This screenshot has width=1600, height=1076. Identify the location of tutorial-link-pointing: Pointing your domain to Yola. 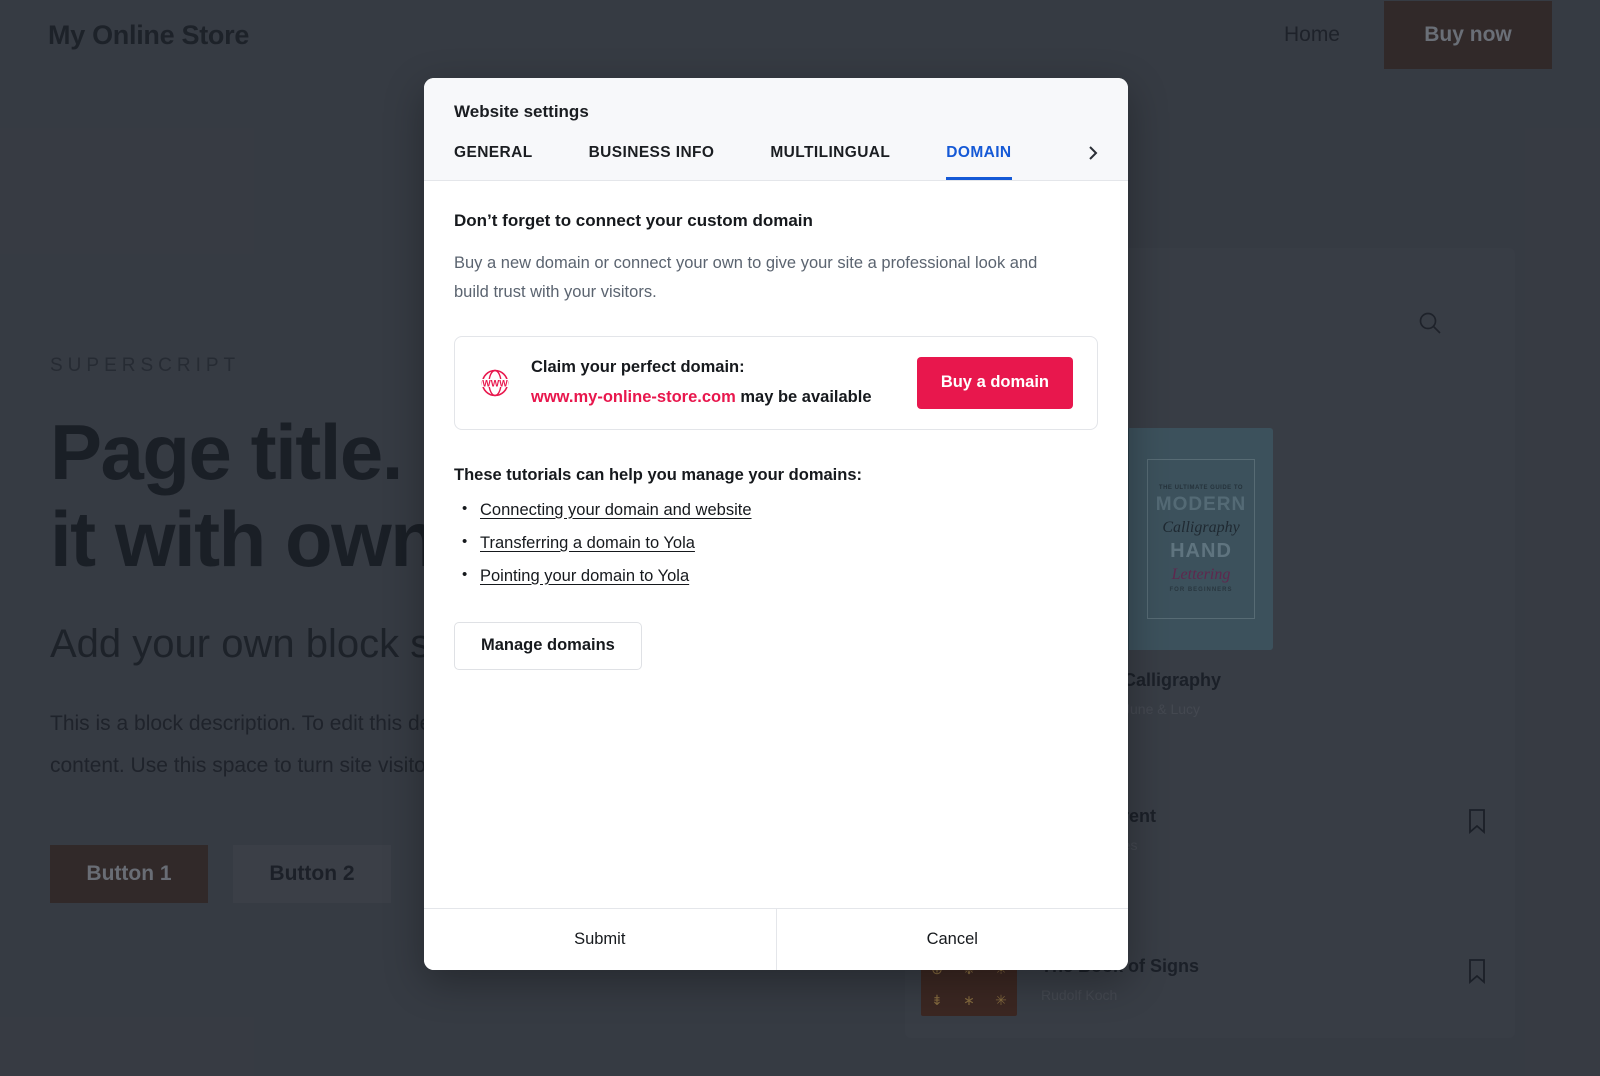
(584, 576).